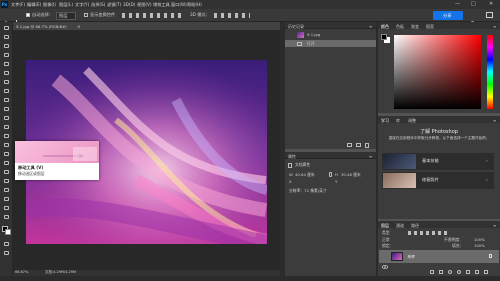 The image size is (500, 281). Describe the element at coordinates (6, 37) in the screenshot. I see `marquee-tool-icon` at that location.